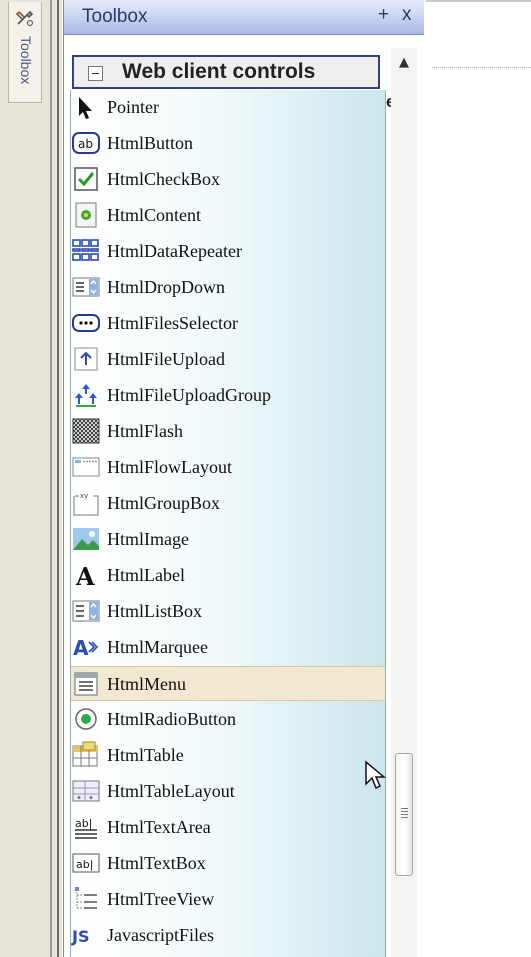 The image size is (531, 957). I want to click on toolbox-title-bar: Toolbox + x, so click(244, 17).